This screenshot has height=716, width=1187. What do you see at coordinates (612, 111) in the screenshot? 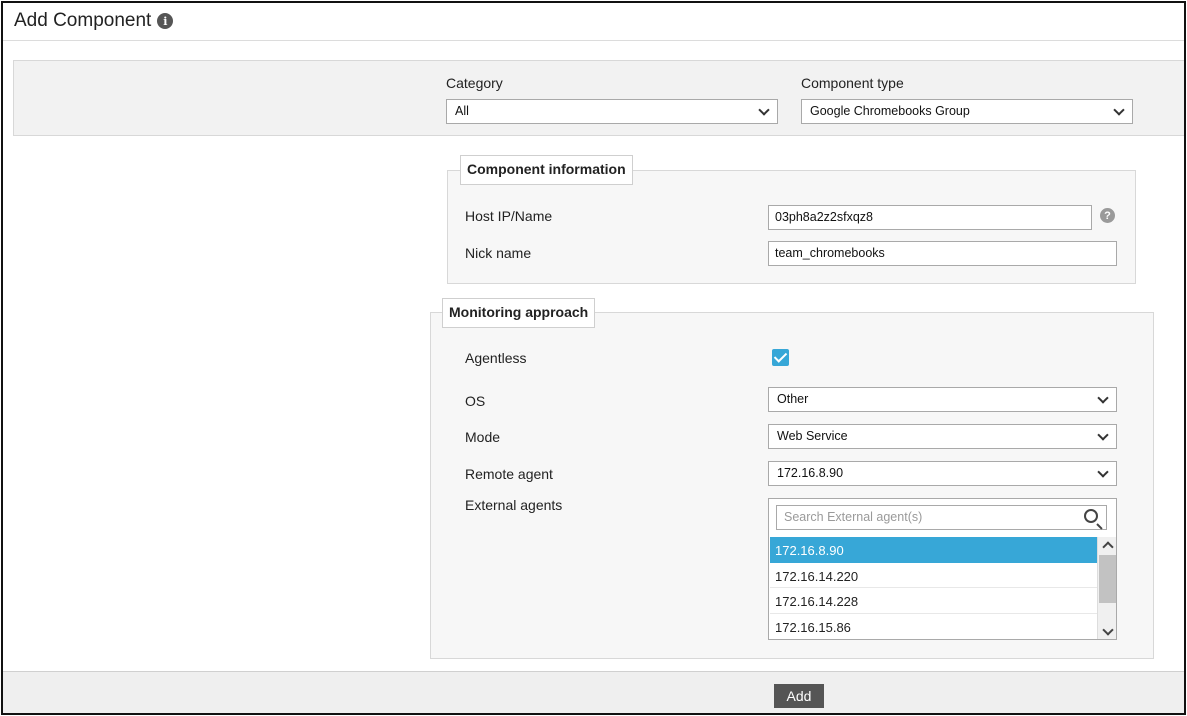
I see `category-select: All` at bounding box center [612, 111].